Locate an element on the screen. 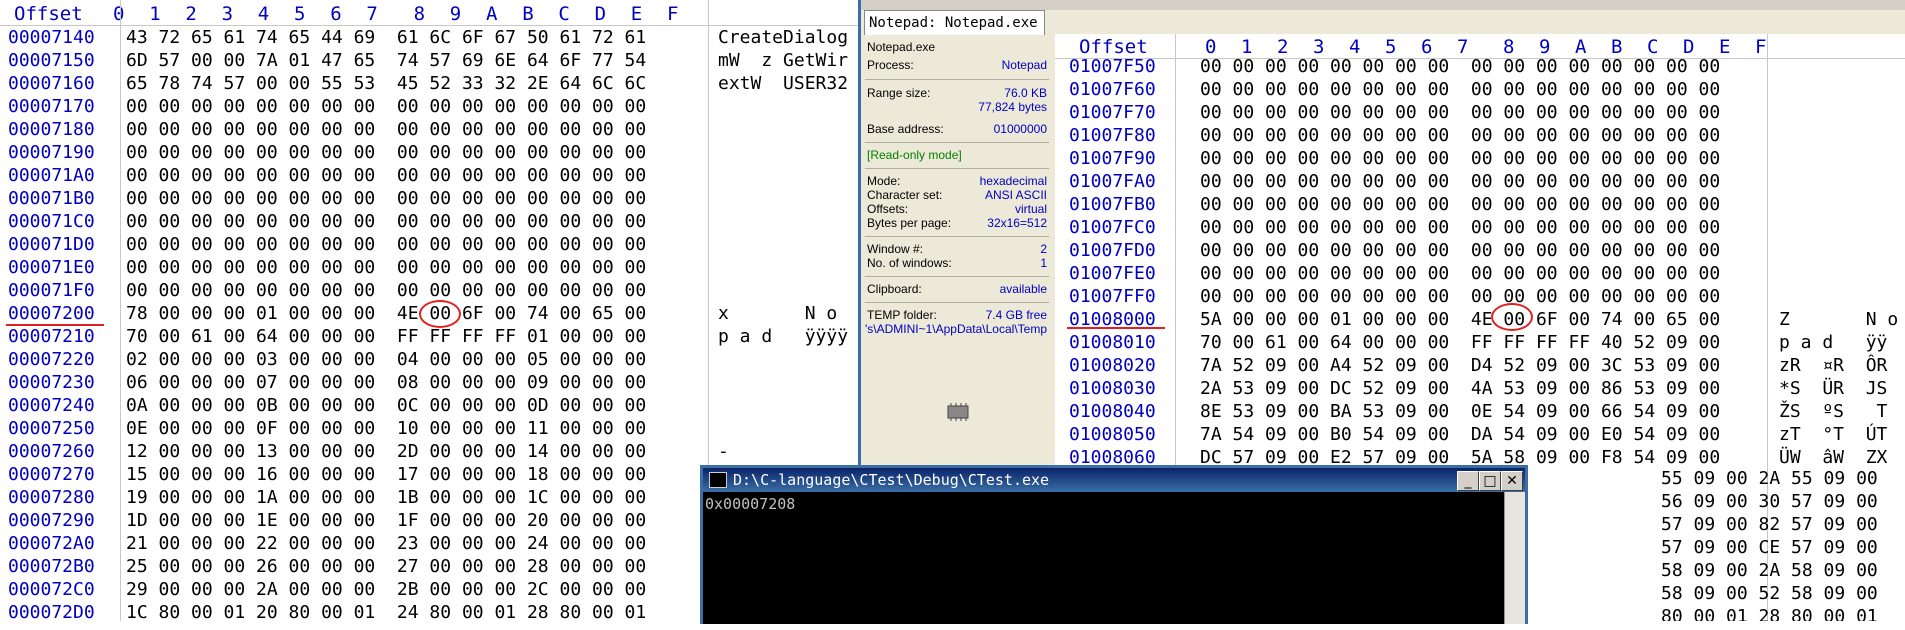 The width and height of the screenshot is (1905, 630). row-address: 00007280 is located at coordinates (51, 498).